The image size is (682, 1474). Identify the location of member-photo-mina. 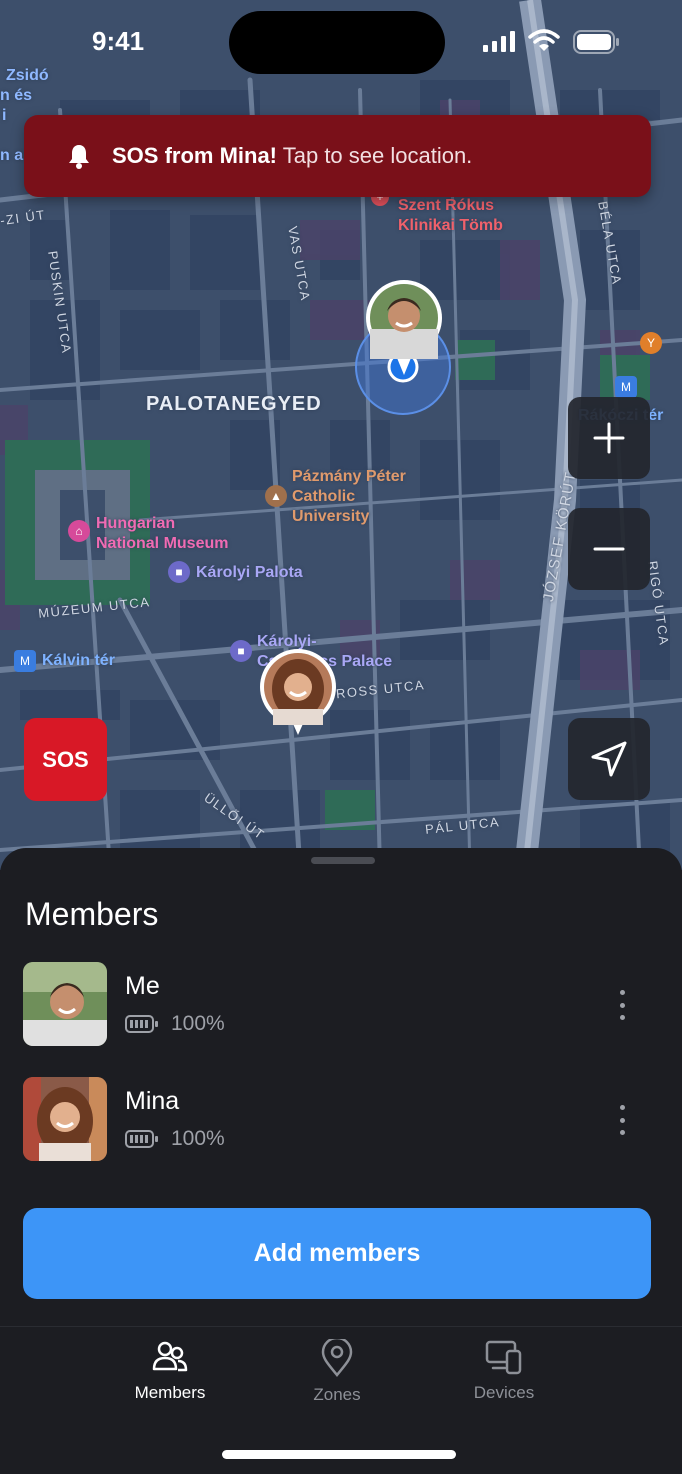
(65, 1119).